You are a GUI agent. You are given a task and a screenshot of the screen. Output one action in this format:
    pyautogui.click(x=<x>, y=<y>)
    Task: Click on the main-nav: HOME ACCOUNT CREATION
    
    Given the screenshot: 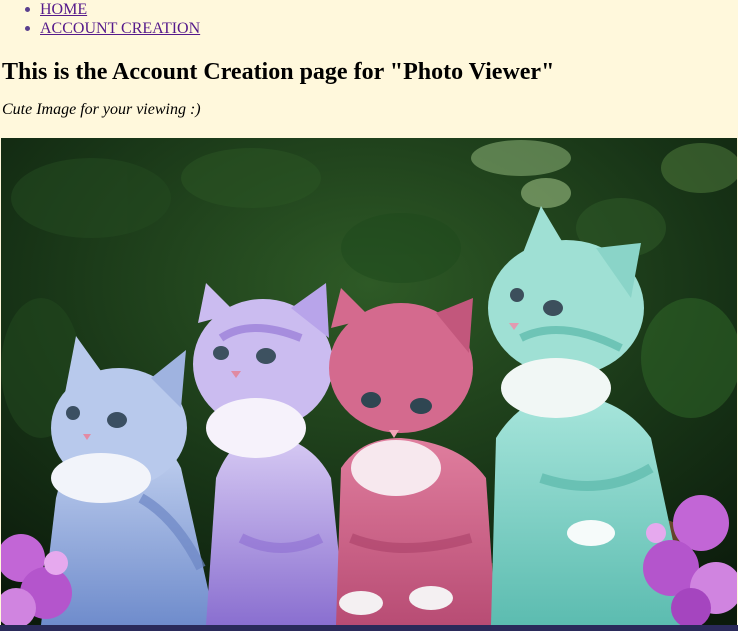 What is the action you would take?
    pyautogui.click(x=369, y=19)
    